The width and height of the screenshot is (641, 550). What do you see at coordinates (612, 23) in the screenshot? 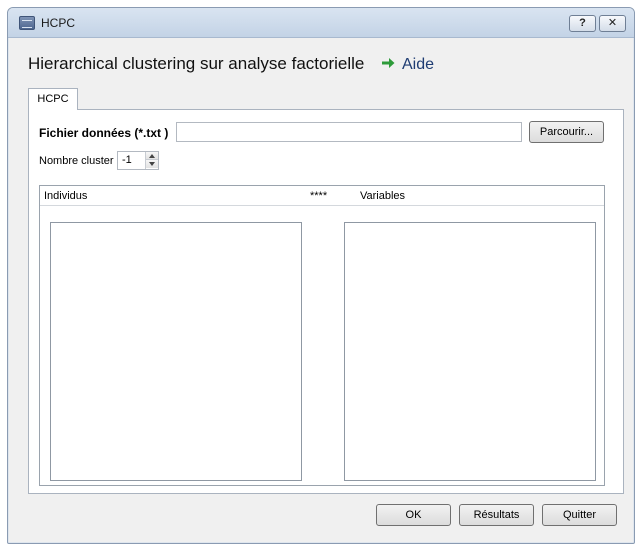
I see `close-button: ✕` at bounding box center [612, 23].